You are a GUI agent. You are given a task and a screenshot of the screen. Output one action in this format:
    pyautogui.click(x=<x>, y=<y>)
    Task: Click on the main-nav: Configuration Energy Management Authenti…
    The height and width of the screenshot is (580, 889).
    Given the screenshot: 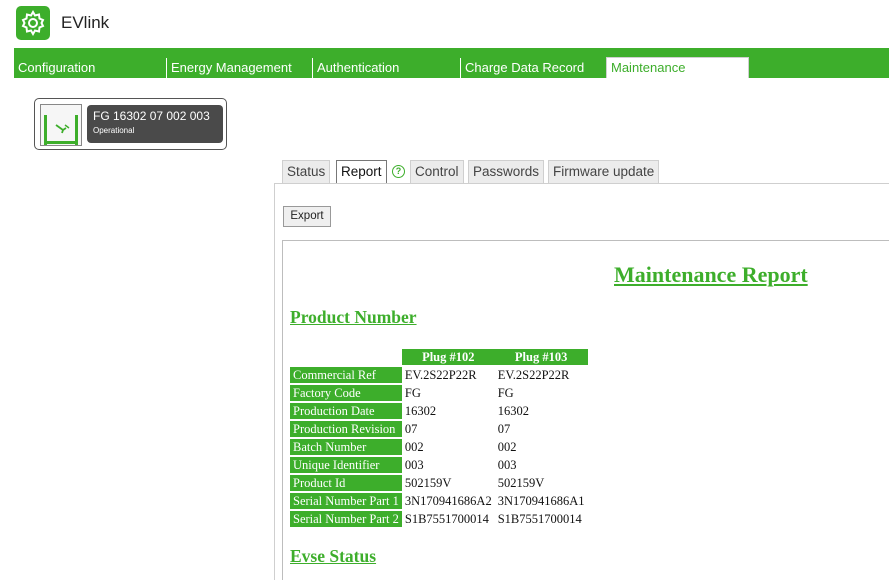 What is the action you would take?
    pyautogui.click(x=444, y=63)
    